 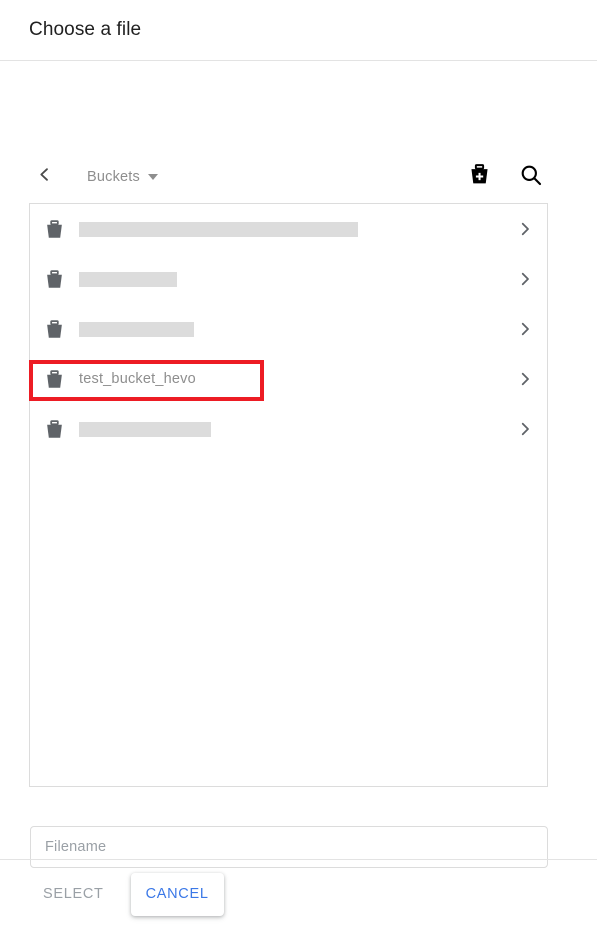 I want to click on select-button: SELECT, so click(x=73, y=894).